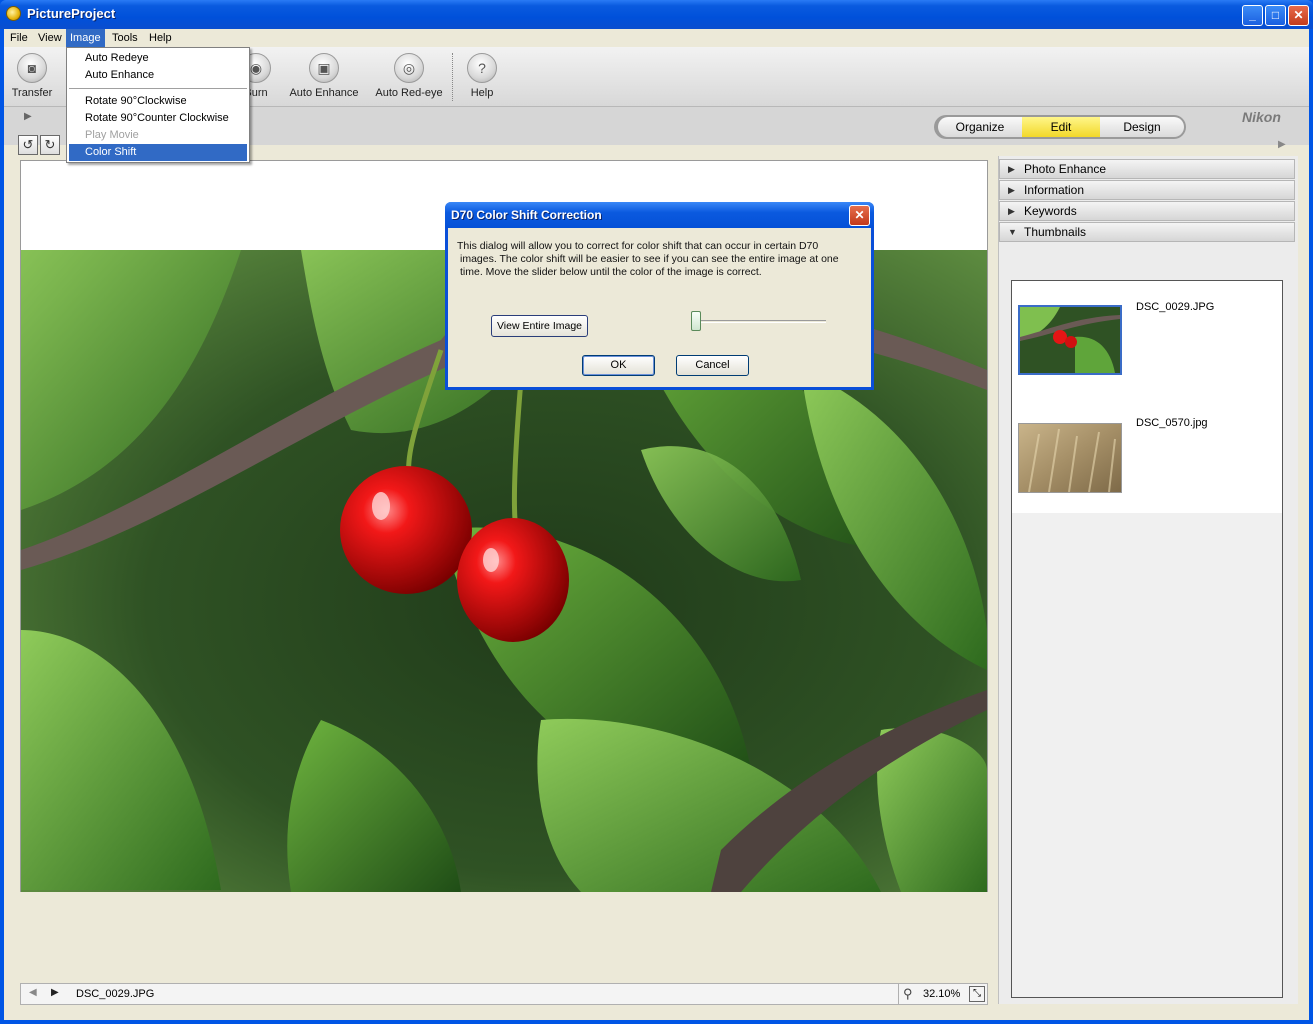 This screenshot has height=1024, width=1313. What do you see at coordinates (1261, 117) in the screenshot?
I see `nikon-logo: Nikon` at bounding box center [1261, 117].